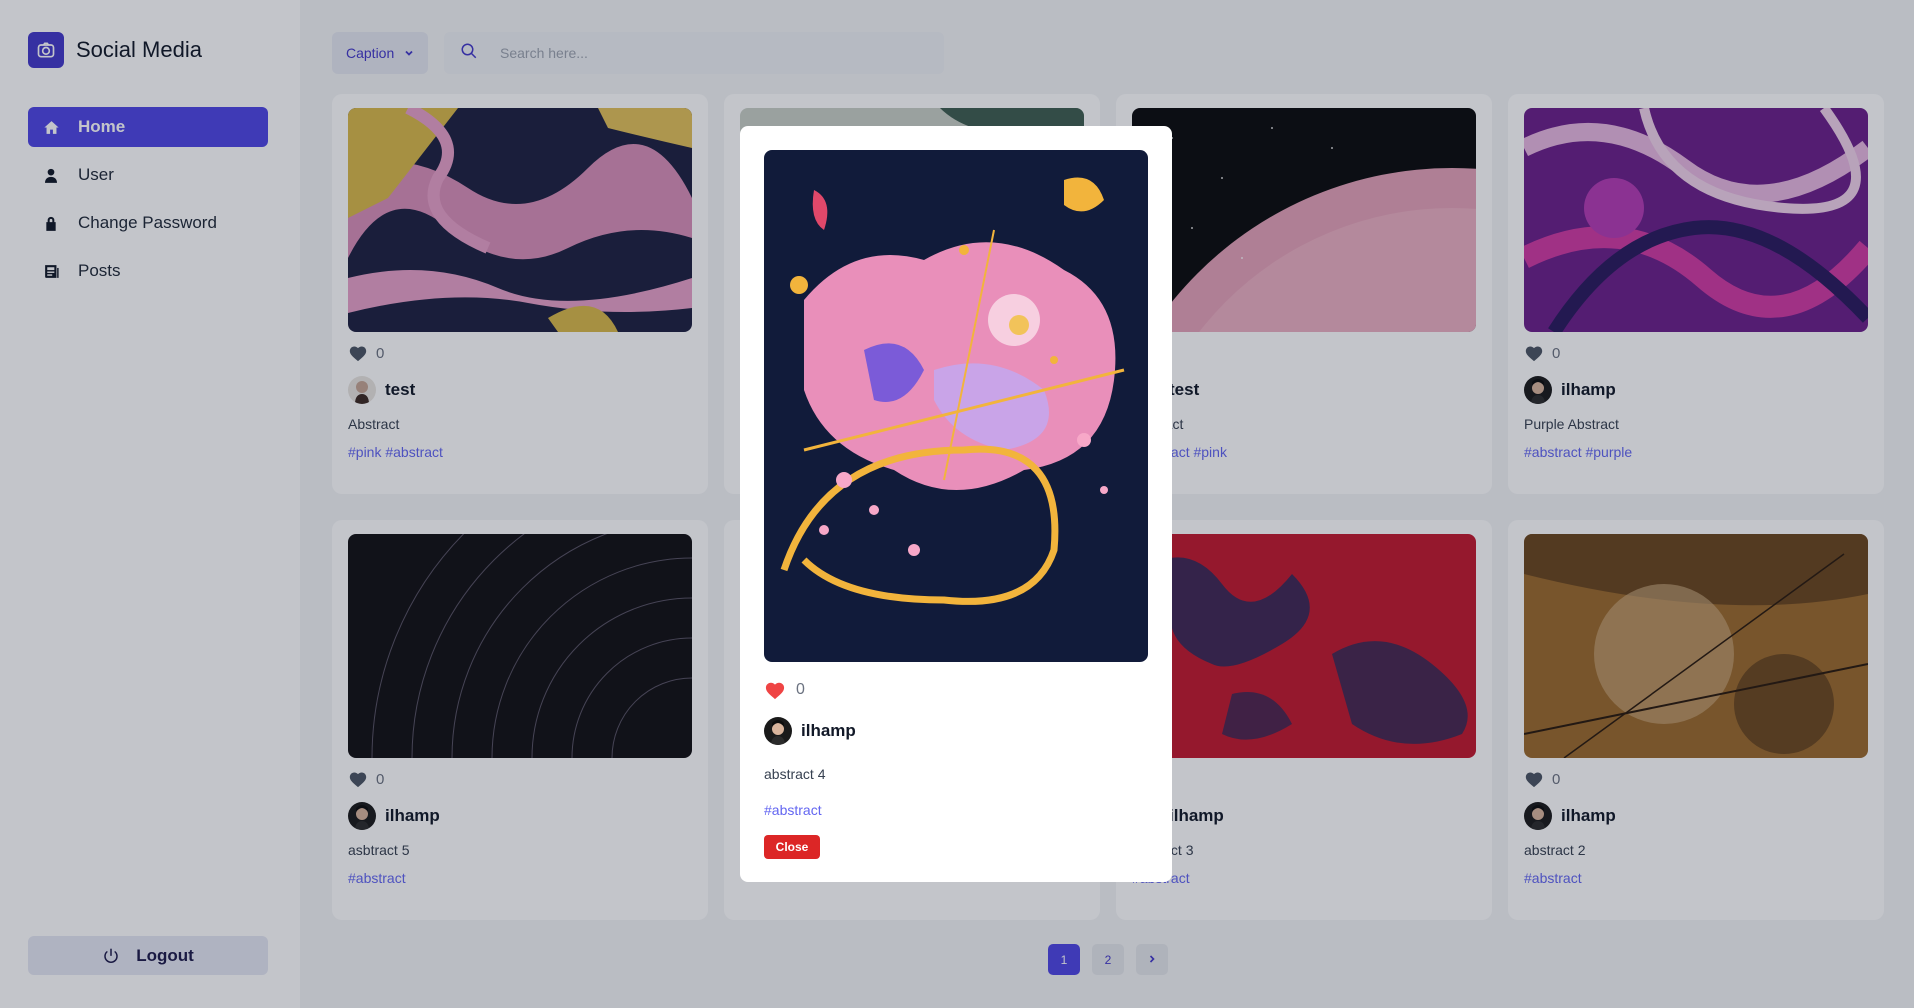 The width and height of the screenshot is (1914, 1008). I want to click on modal-like-count: 0, so click(800, 689).